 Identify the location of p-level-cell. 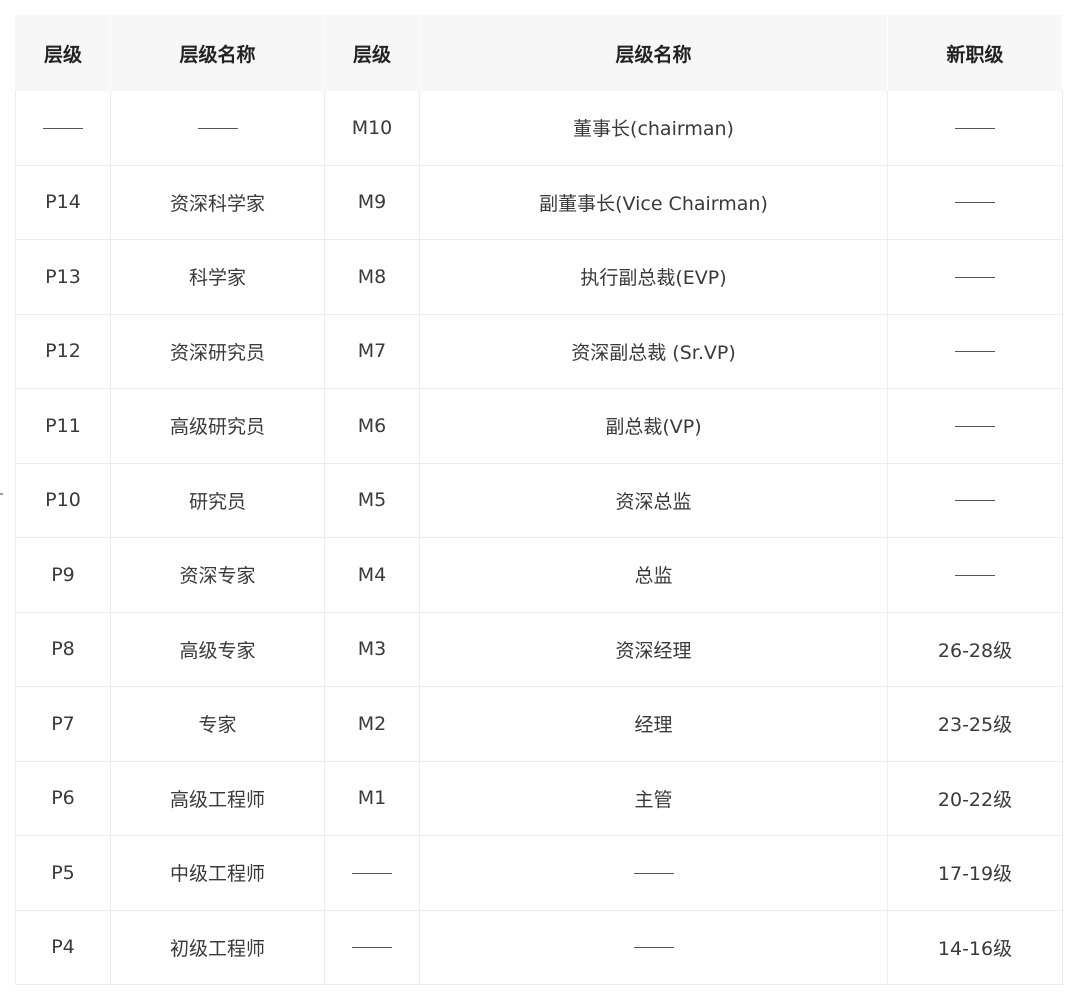
(63, 128).